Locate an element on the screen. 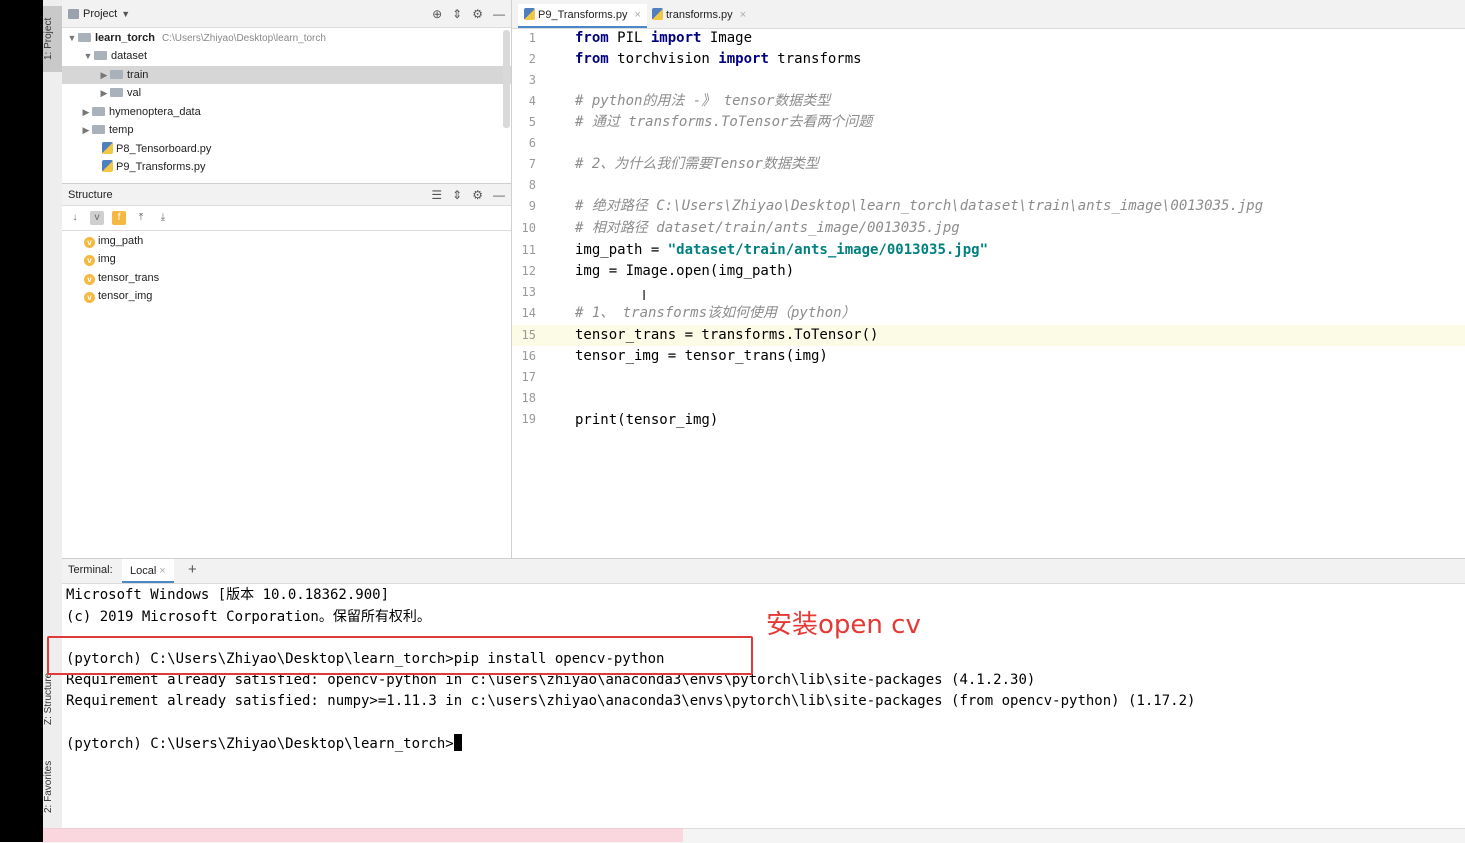 This screenshot has width=1465, height=843. structure-item: v img_path is located at coordinates (113, 241).